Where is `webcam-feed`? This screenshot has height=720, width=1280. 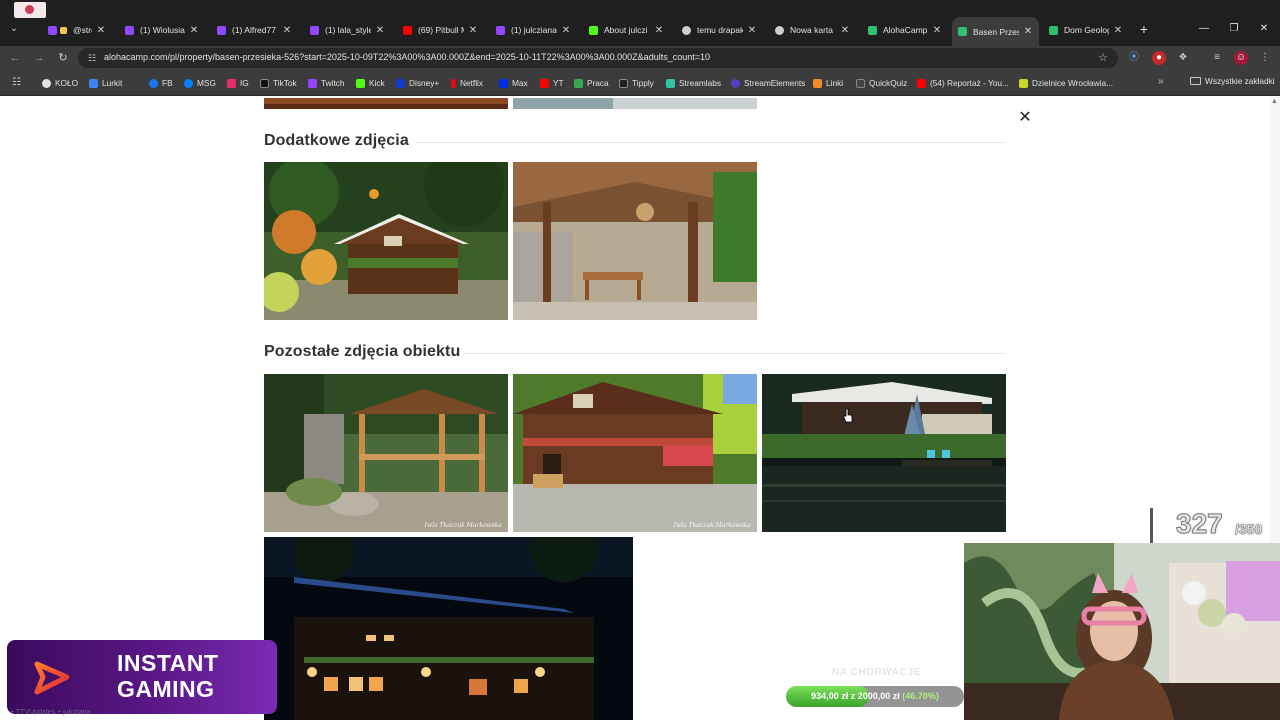
webcam-feed is located at coordinates (1122, 631).